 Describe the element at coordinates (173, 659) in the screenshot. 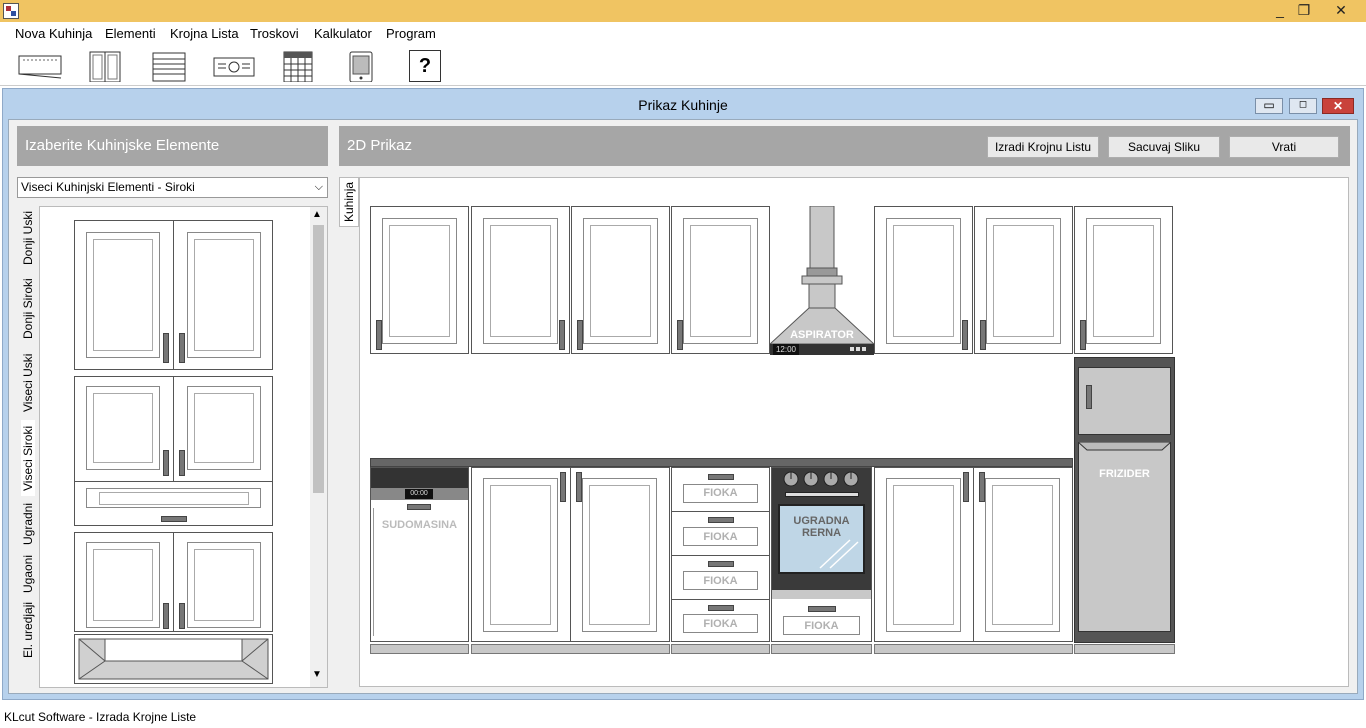

I see `element-napa-sanduk` at that location.